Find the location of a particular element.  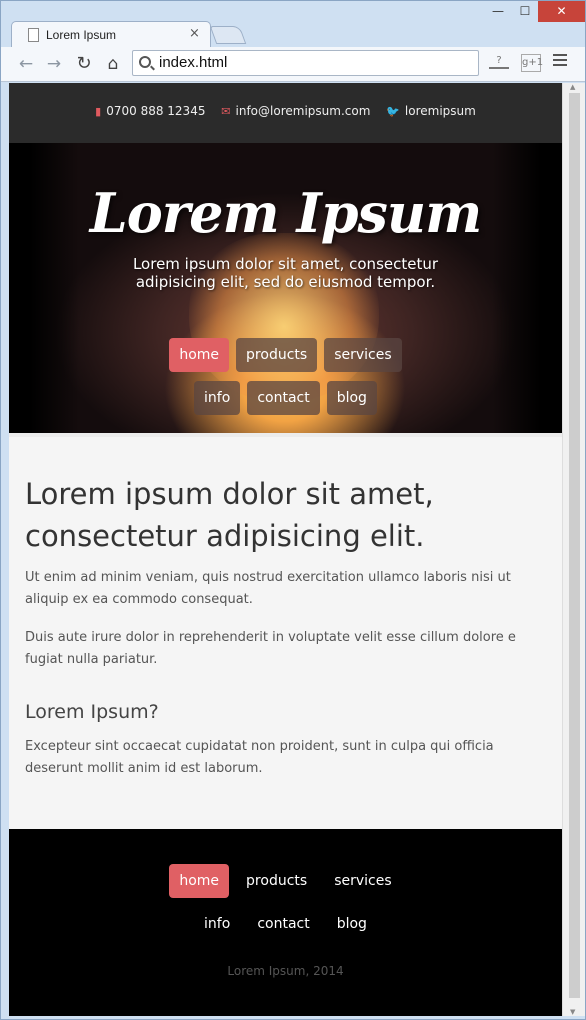

browser-tab: Lorem Ipsum × is located at coordinates (111, 34).